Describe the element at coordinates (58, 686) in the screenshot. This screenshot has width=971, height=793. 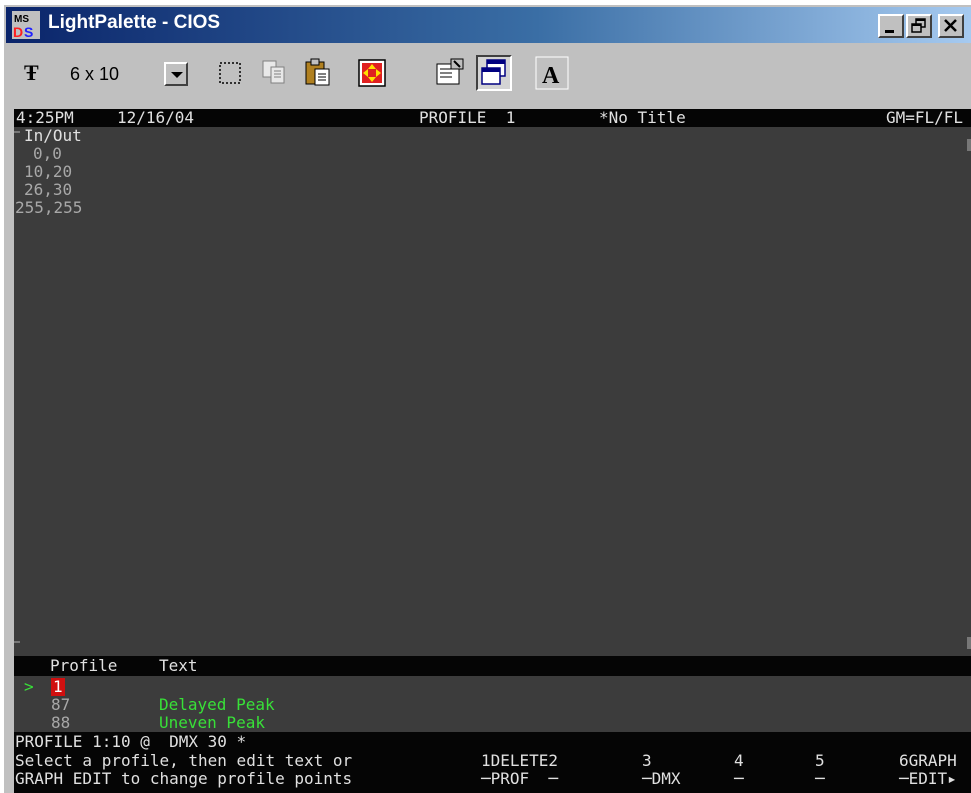
I see `list-item-id: 1` at that location.